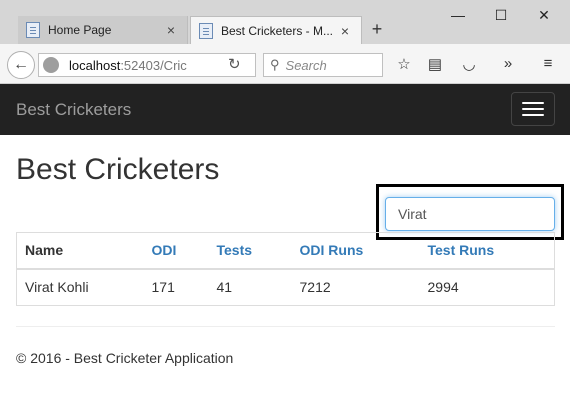 Image resolution: width=570 pixels, height=417 pixels. I want to click on cell-odi: 171, so click(176, 287).